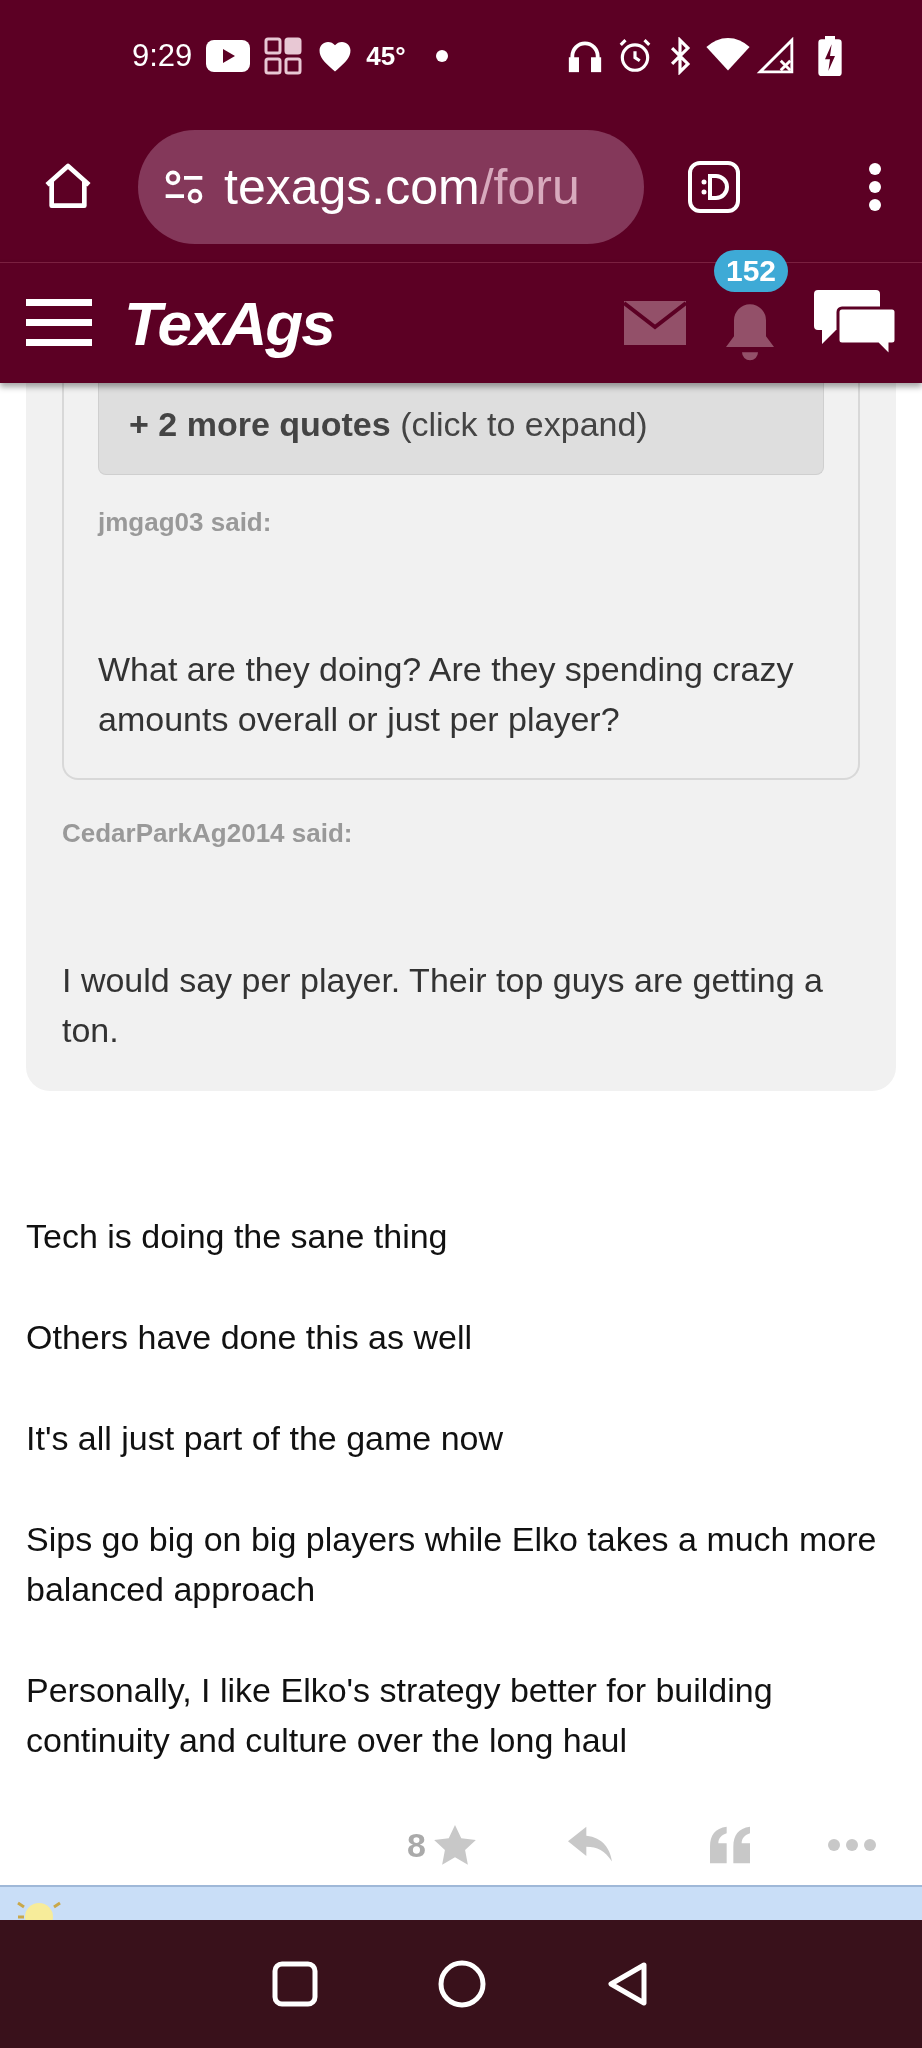 Image resolution: width=922 pixels, height=2048 pixels. I want to click on post-paragraph: Others have done this as well, so click(250, 1337).